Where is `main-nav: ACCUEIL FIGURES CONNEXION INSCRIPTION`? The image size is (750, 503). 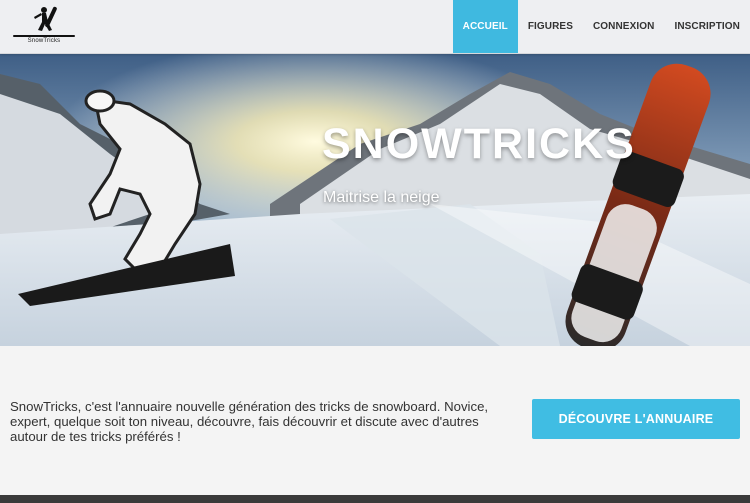
main-nav: ACCUEIL FIGURES CONNEXION INSCRIPTION is located at coordinates (601, 26).